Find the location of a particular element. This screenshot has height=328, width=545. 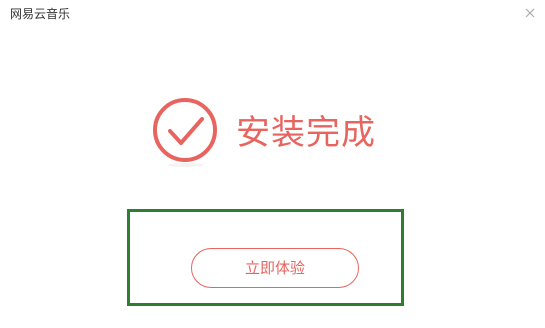

install-complete-text: 安装完成 is located at coordinates (306, 133).